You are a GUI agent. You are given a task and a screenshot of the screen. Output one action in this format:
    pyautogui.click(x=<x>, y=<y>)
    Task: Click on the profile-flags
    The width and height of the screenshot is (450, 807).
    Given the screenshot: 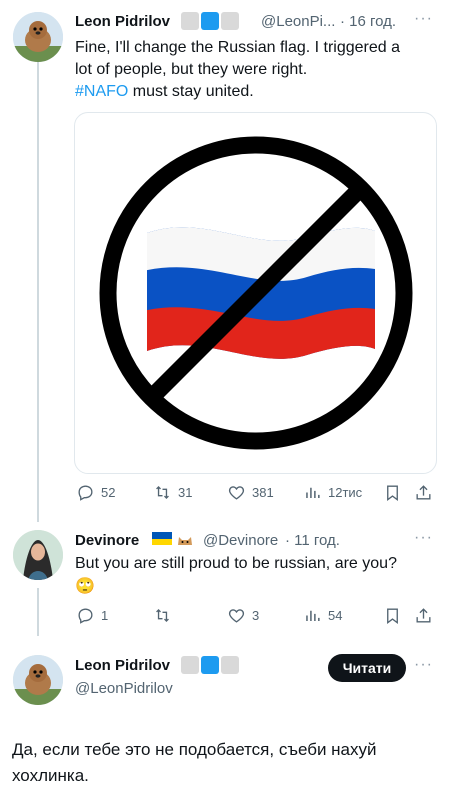 What is the action you would take?
    pyautogui.click(x=173, y=539)
    